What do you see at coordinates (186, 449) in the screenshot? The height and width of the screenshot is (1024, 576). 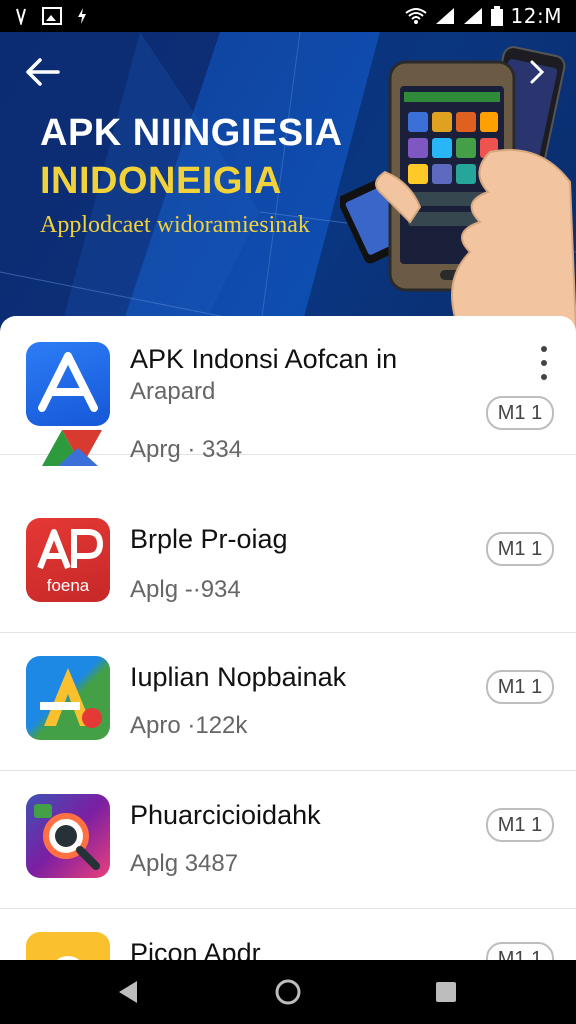 I see `app-meta: Aprg · 334` at bounding box center [186, 449].